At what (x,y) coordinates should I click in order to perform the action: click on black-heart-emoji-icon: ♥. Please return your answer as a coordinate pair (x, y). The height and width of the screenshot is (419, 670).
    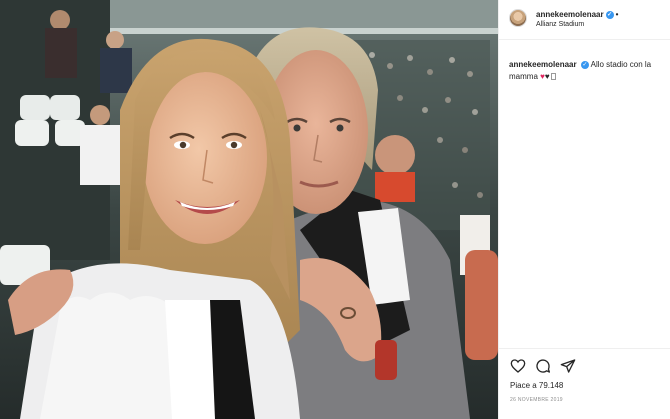
    Looking at the image, I should click on (547, 76).